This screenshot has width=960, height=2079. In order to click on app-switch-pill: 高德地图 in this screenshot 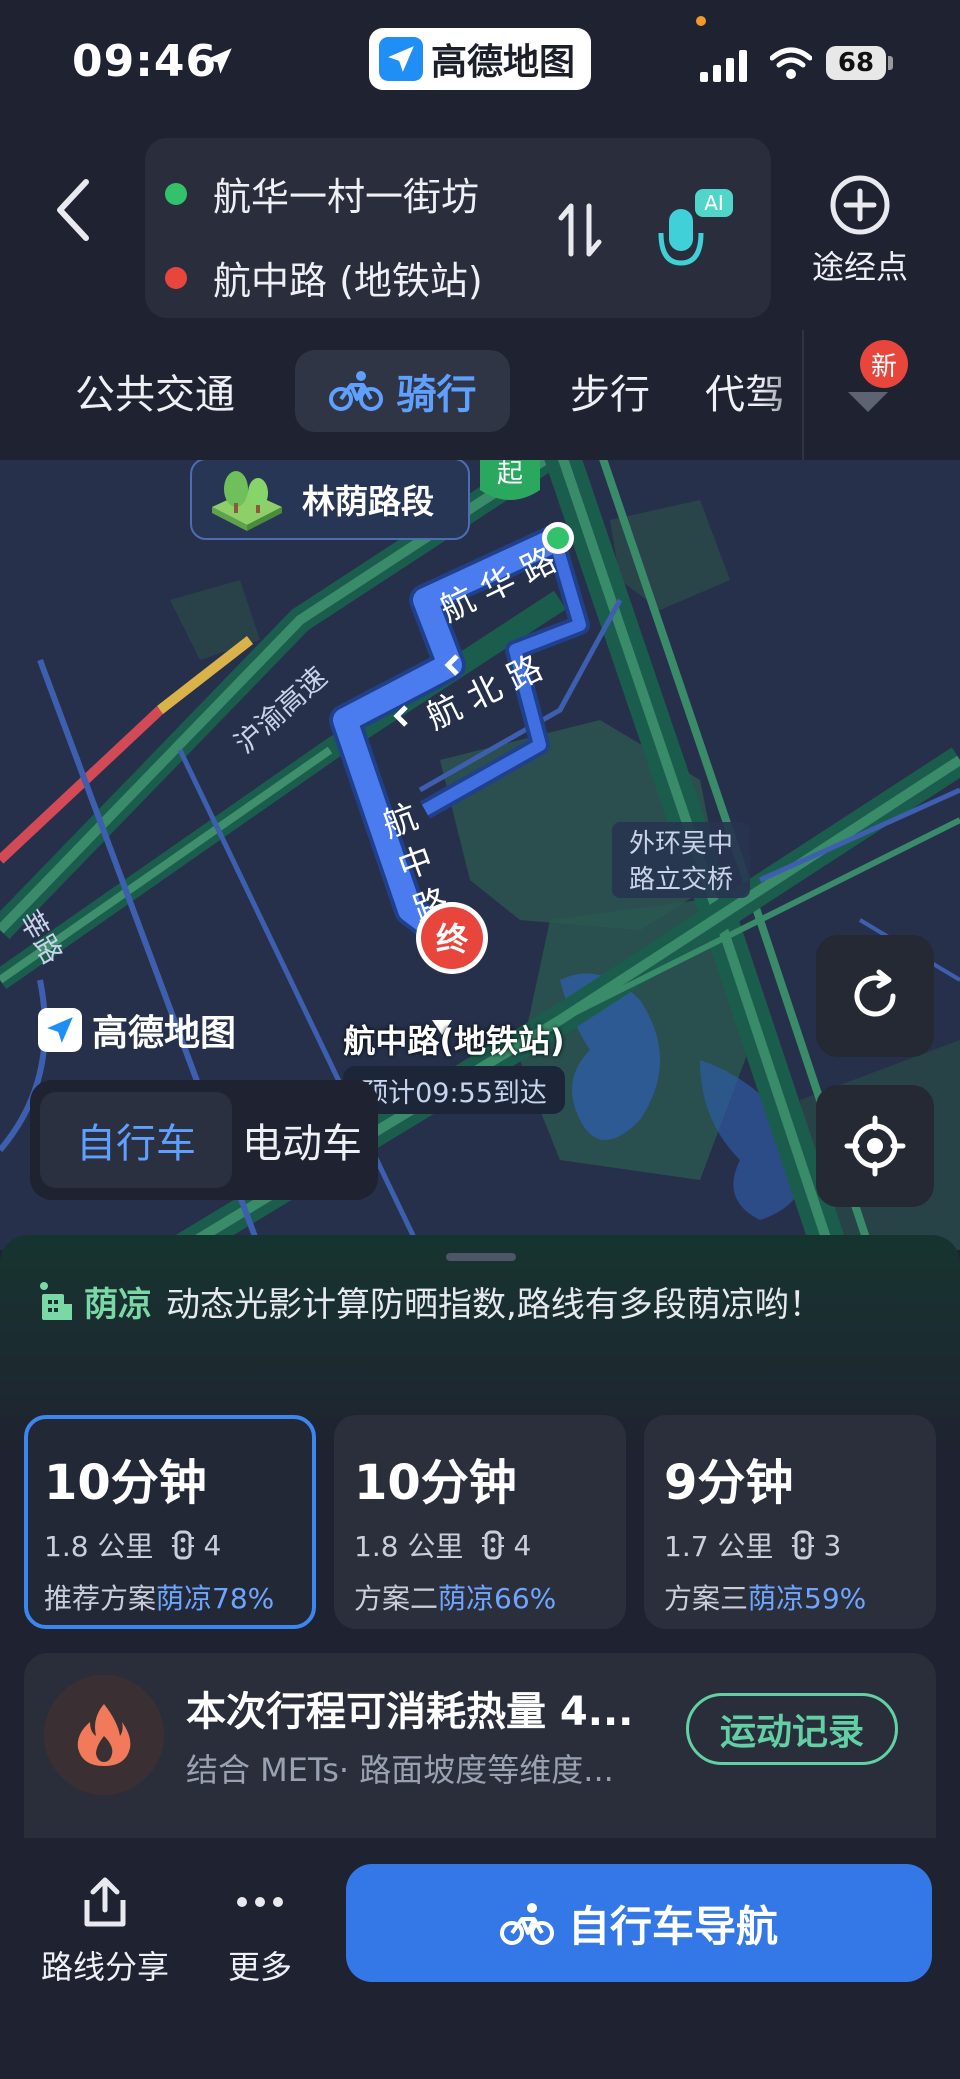, I will do `click(480, 59)`.